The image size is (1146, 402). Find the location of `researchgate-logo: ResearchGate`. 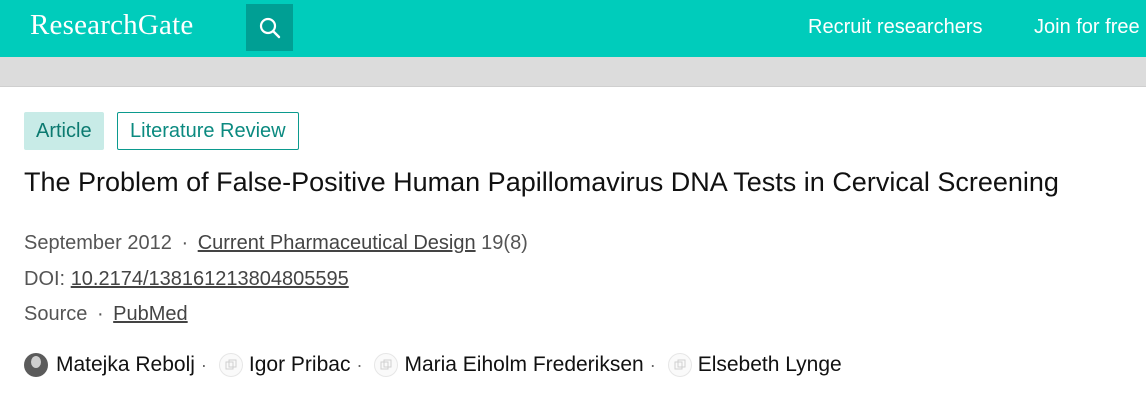

researchgate-logo: ResearchGate is located at coordinates (111, 25).